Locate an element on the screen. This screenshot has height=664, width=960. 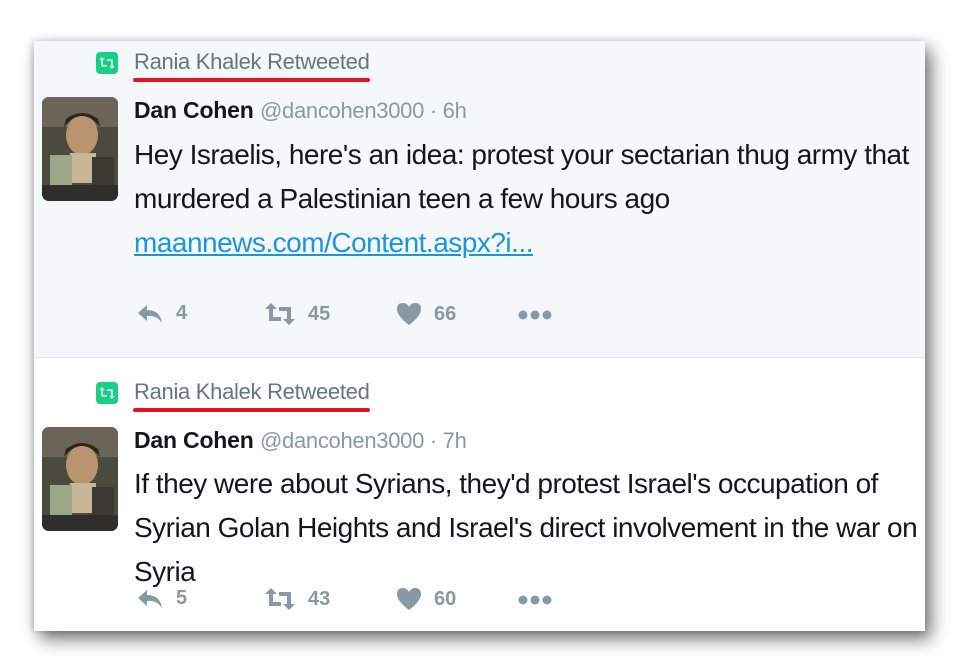
action-bar: 5 43 60 is located at coordinates (384, 602).